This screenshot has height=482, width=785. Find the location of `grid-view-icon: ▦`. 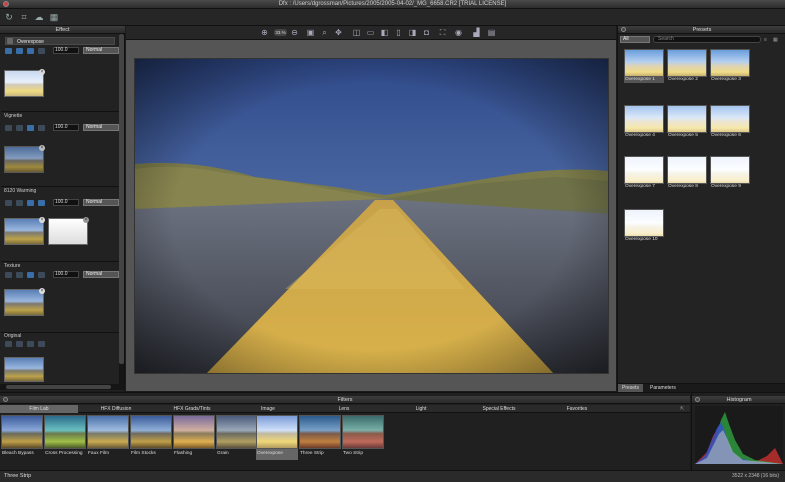

grid-view-icon: ▦ is located at coordinates (776, 40).